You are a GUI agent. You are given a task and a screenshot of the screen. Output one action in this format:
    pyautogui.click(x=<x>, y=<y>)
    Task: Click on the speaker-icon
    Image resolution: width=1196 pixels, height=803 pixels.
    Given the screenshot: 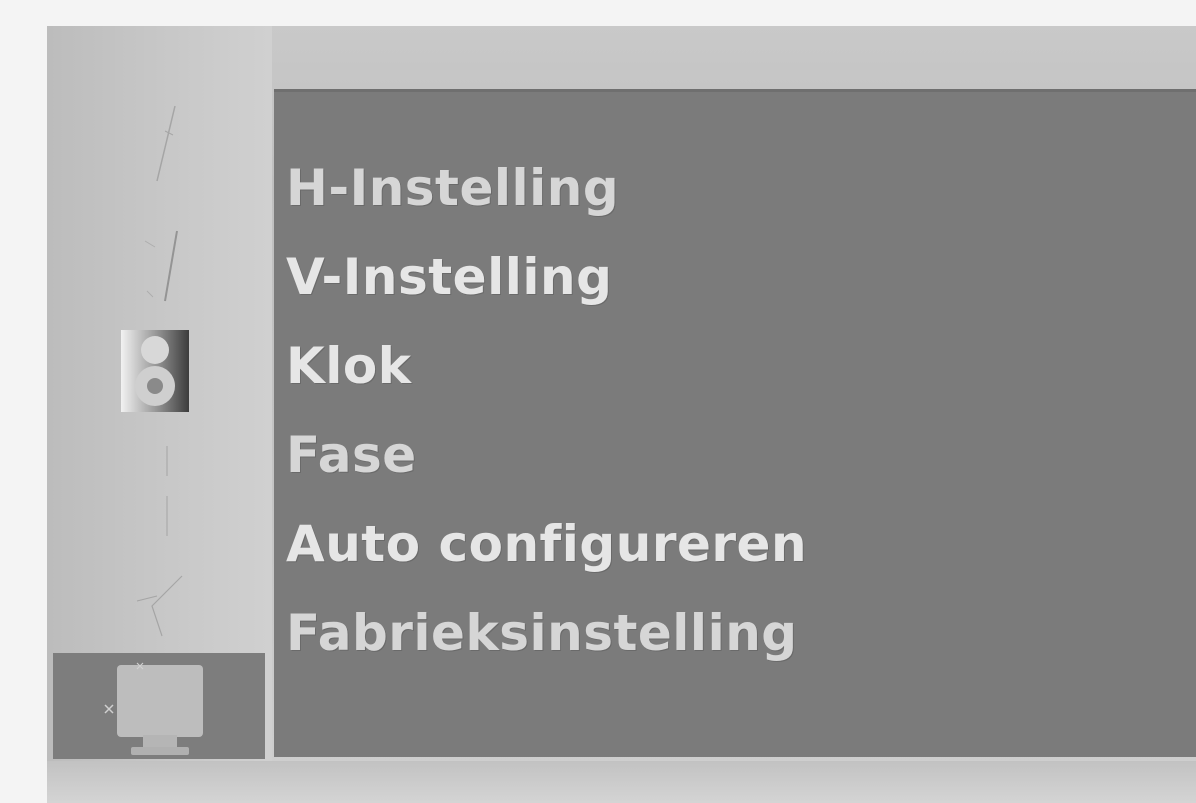 What is the action you would take?
    pyautogui.click(x=157, y=371)
    